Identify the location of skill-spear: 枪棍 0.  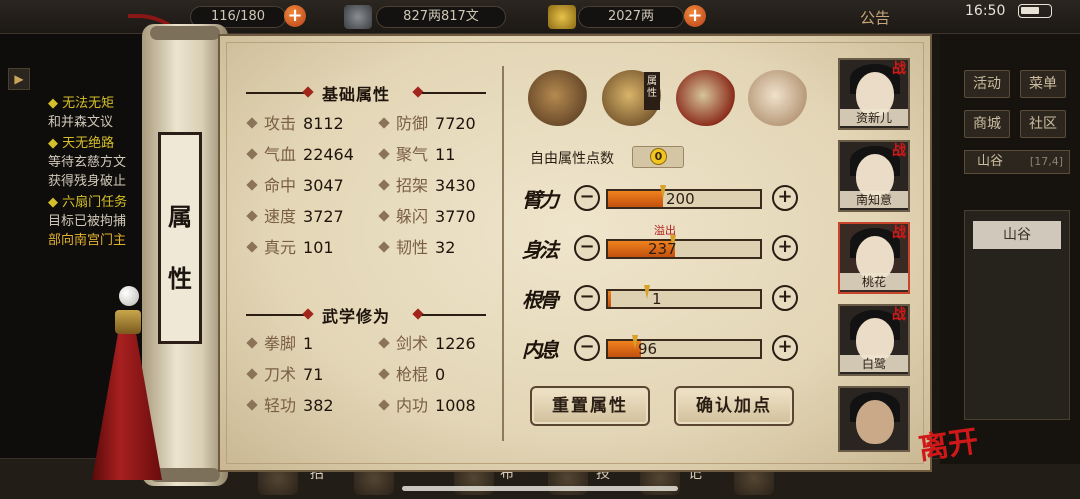
(412, 375).